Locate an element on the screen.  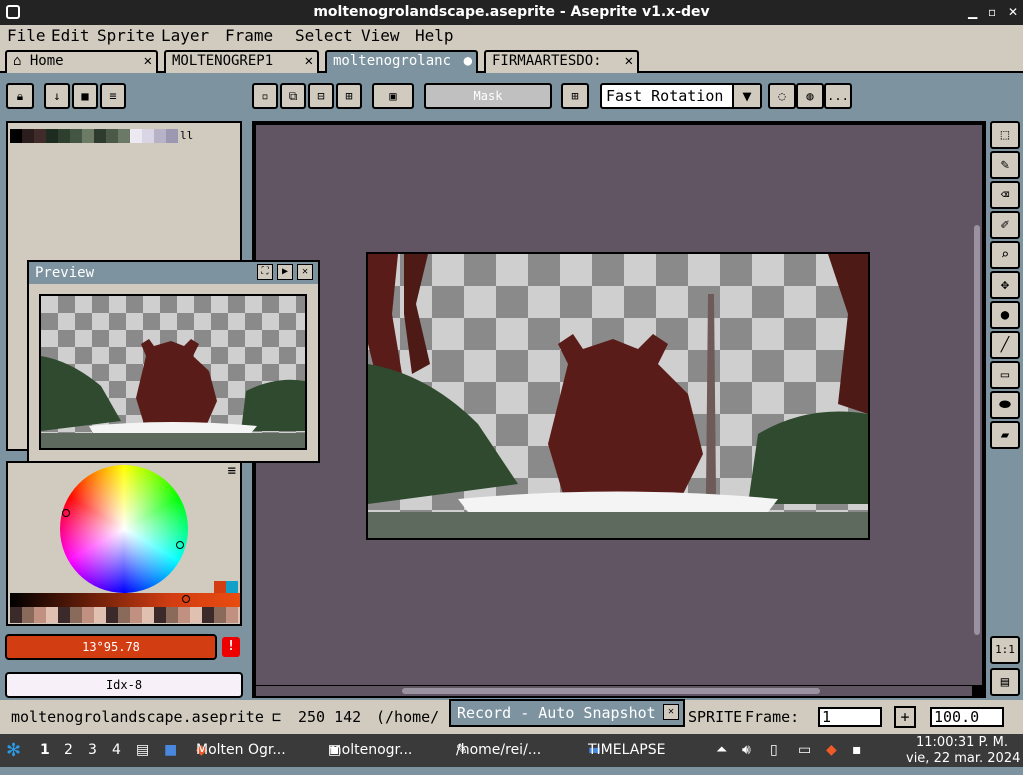
palette-menu-button: ≡ is located at coordinates (113, 96).